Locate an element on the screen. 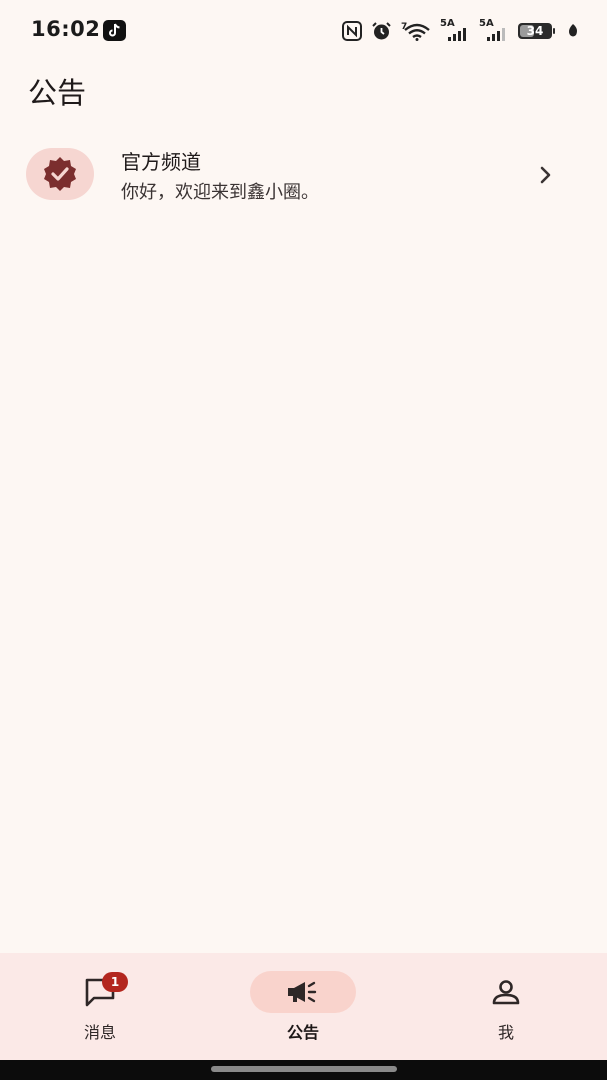  status-icons: 7 5A 5A 34 is located at coordinates (460, 30).